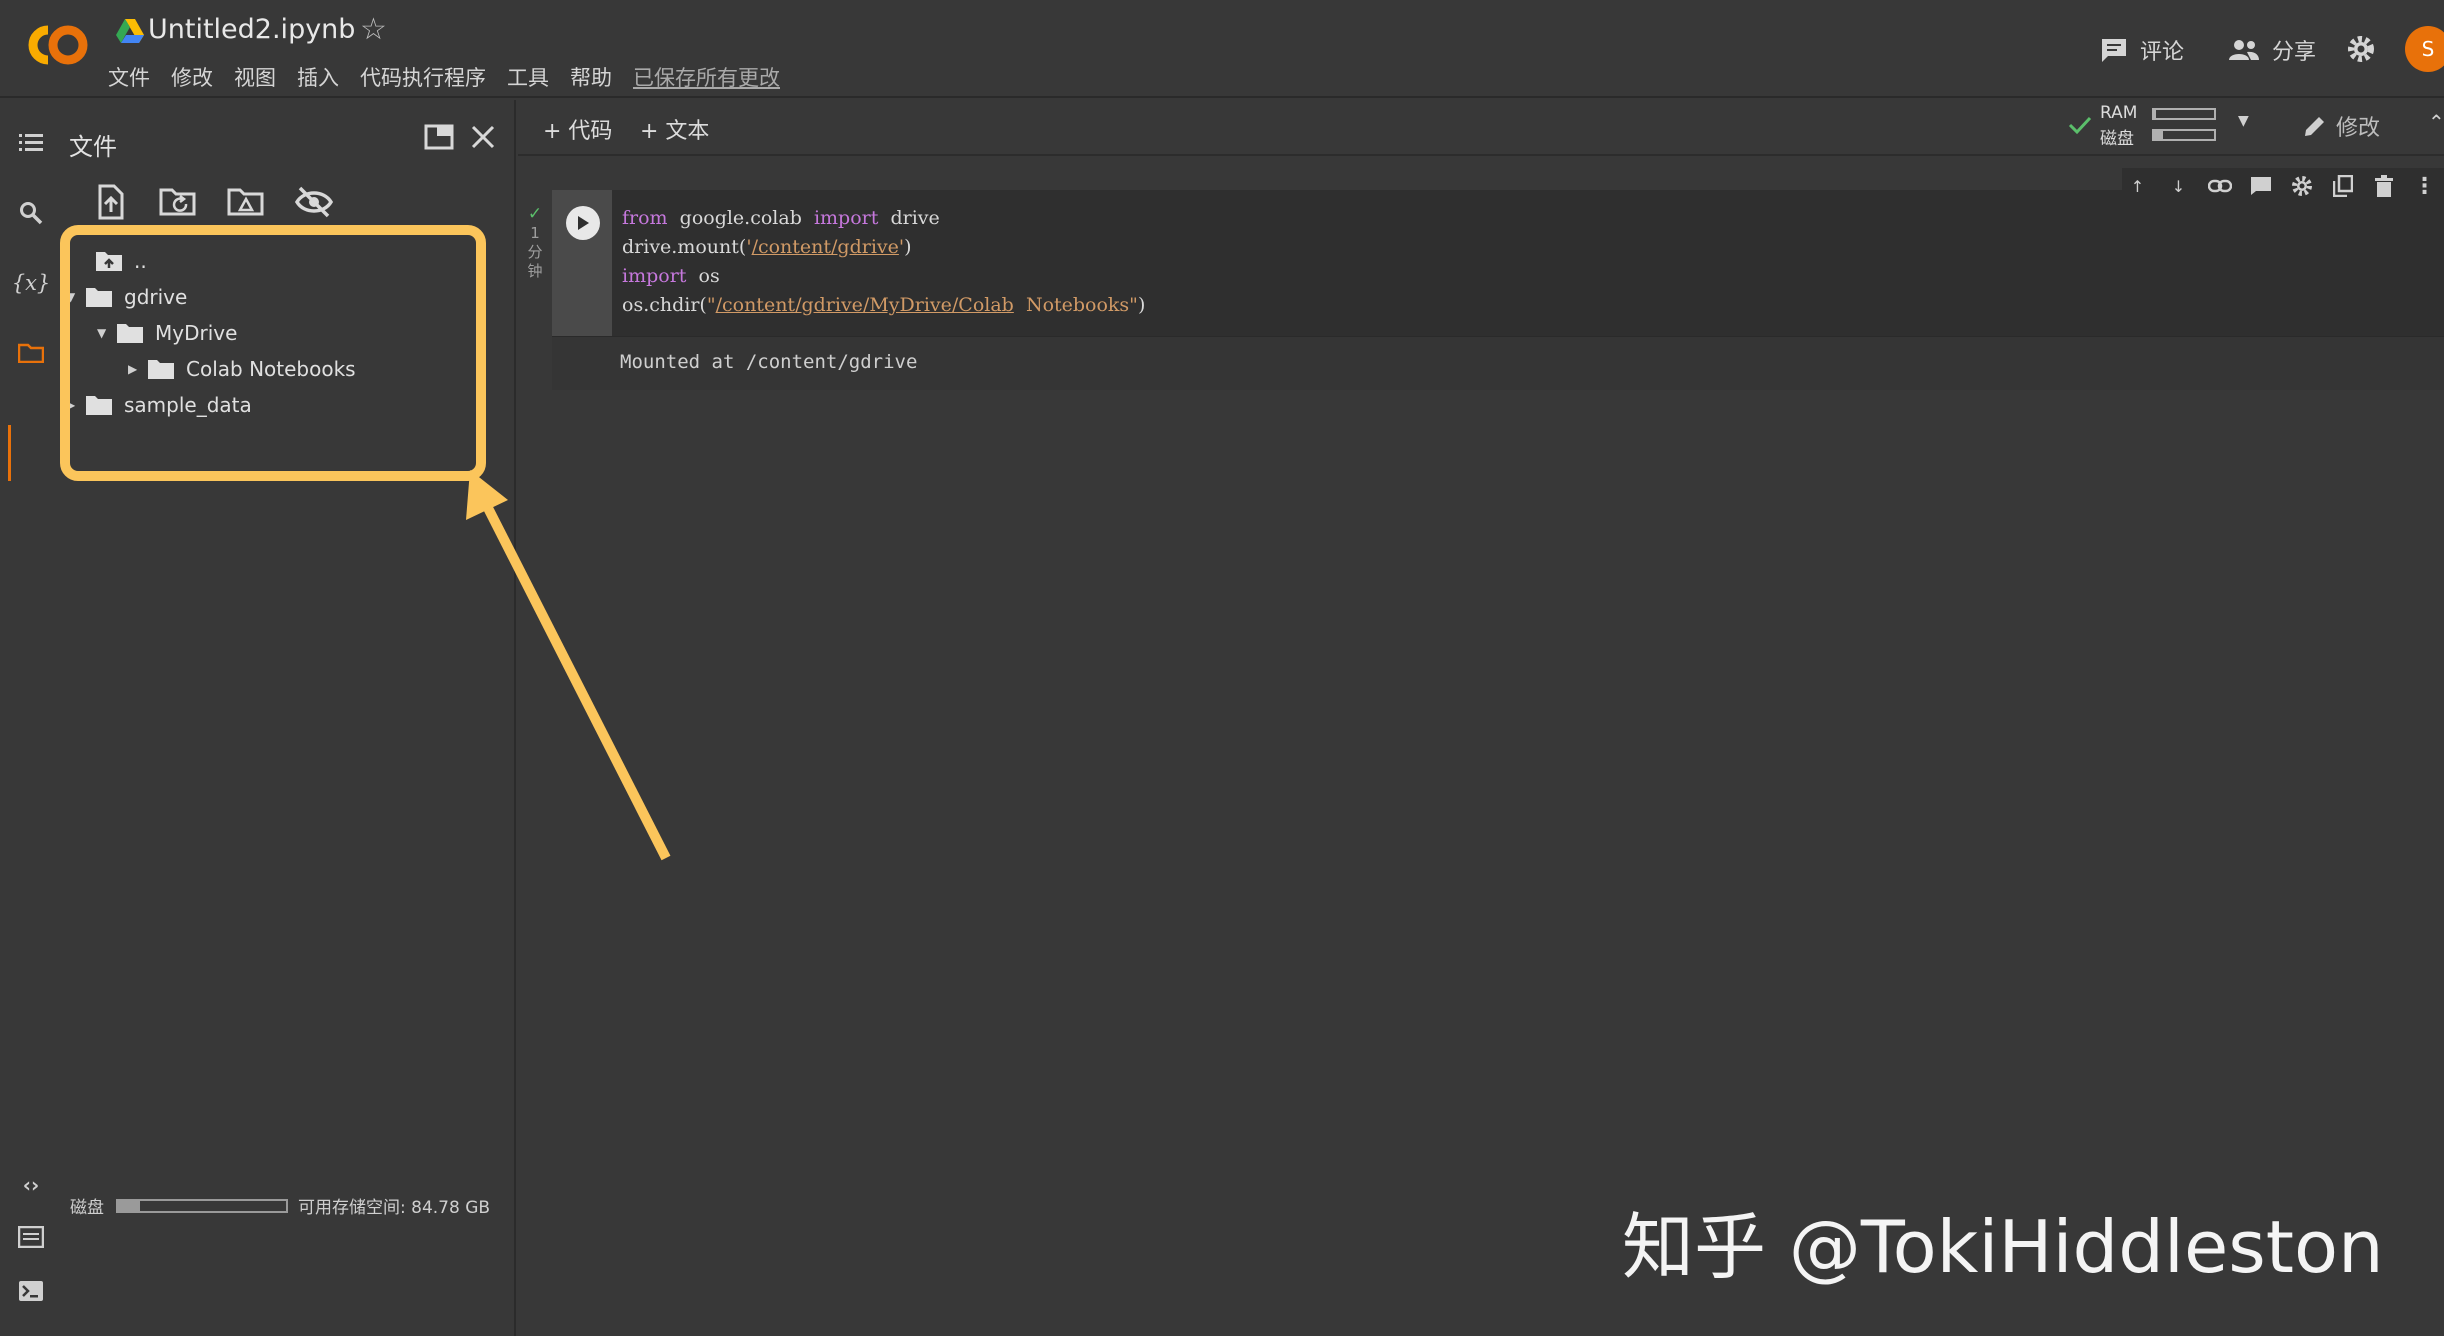 The width and height of the screenshot is (2444, 1336). What do you see at coordinates (2243, 121) in the screenshot?
I see `dropdown-icon: ▼` at bounding box center [2243, 121].